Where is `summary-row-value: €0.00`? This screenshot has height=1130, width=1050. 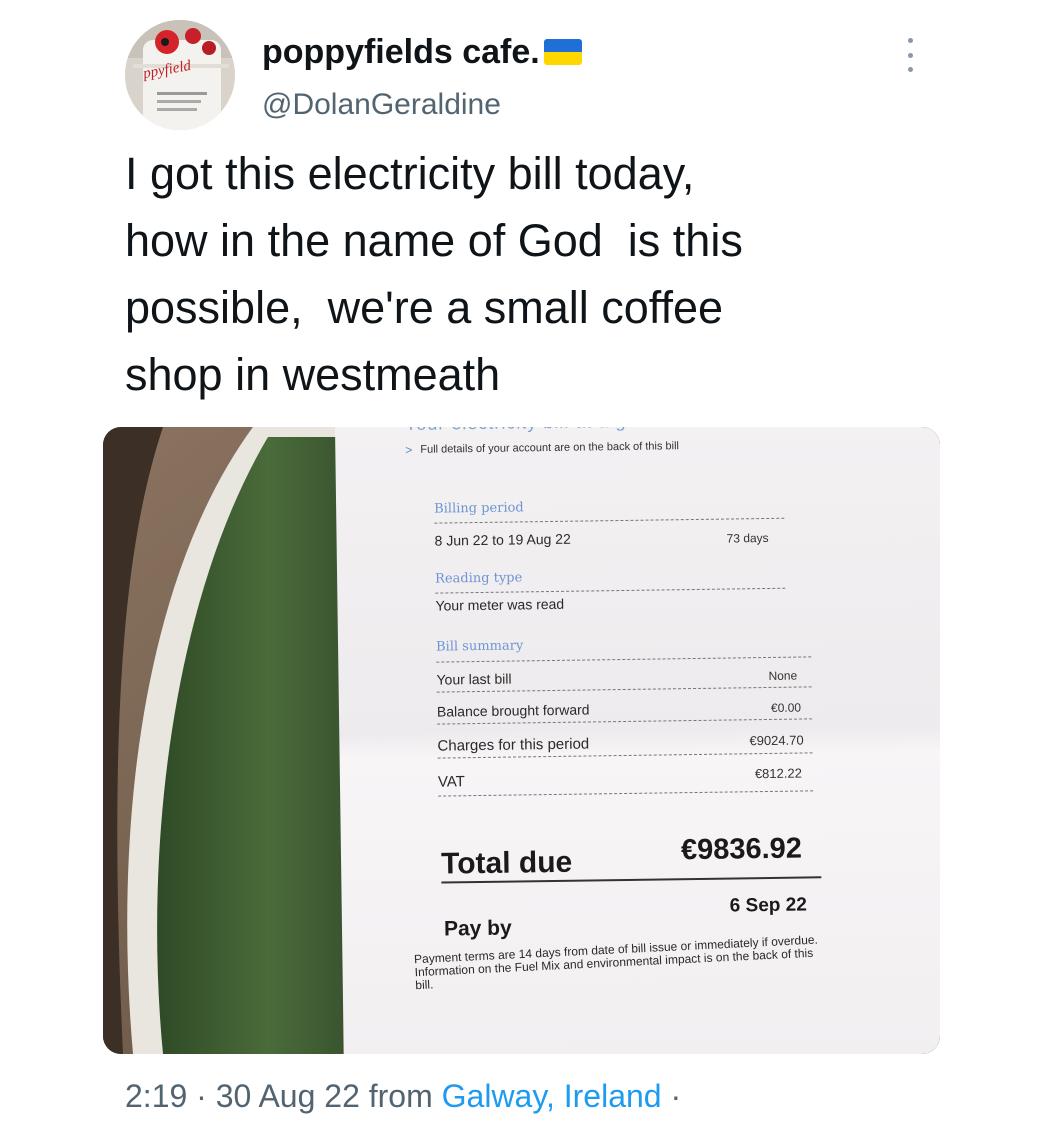 summary-row-value: €0.00 is located at coordinates (786, 707).